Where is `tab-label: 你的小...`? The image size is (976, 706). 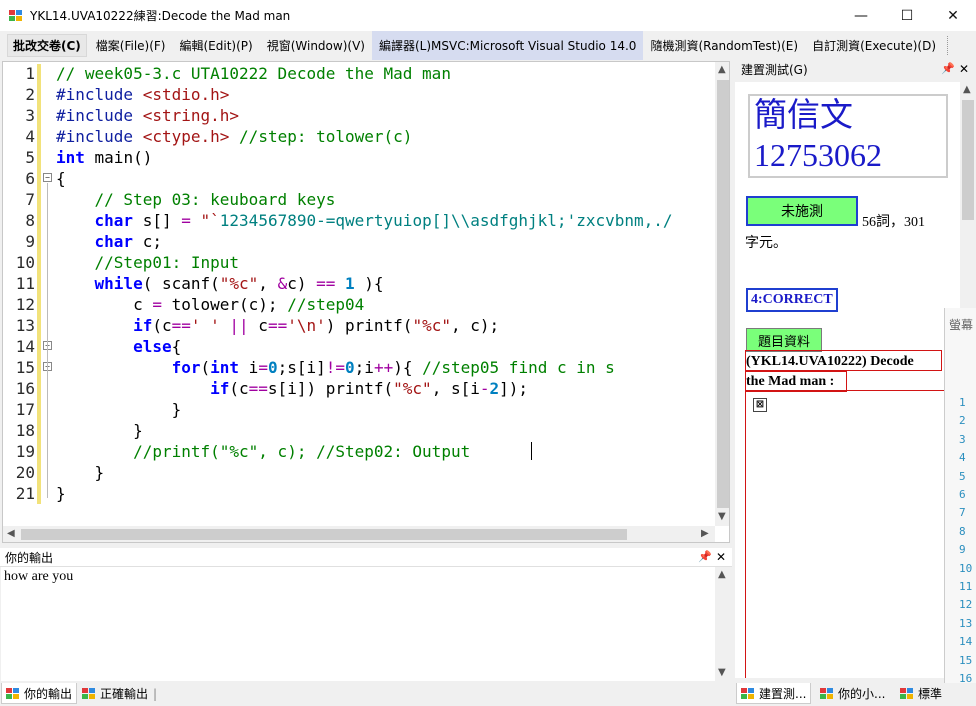 tab-label: 你的小... is located at coordinates (862, 694).